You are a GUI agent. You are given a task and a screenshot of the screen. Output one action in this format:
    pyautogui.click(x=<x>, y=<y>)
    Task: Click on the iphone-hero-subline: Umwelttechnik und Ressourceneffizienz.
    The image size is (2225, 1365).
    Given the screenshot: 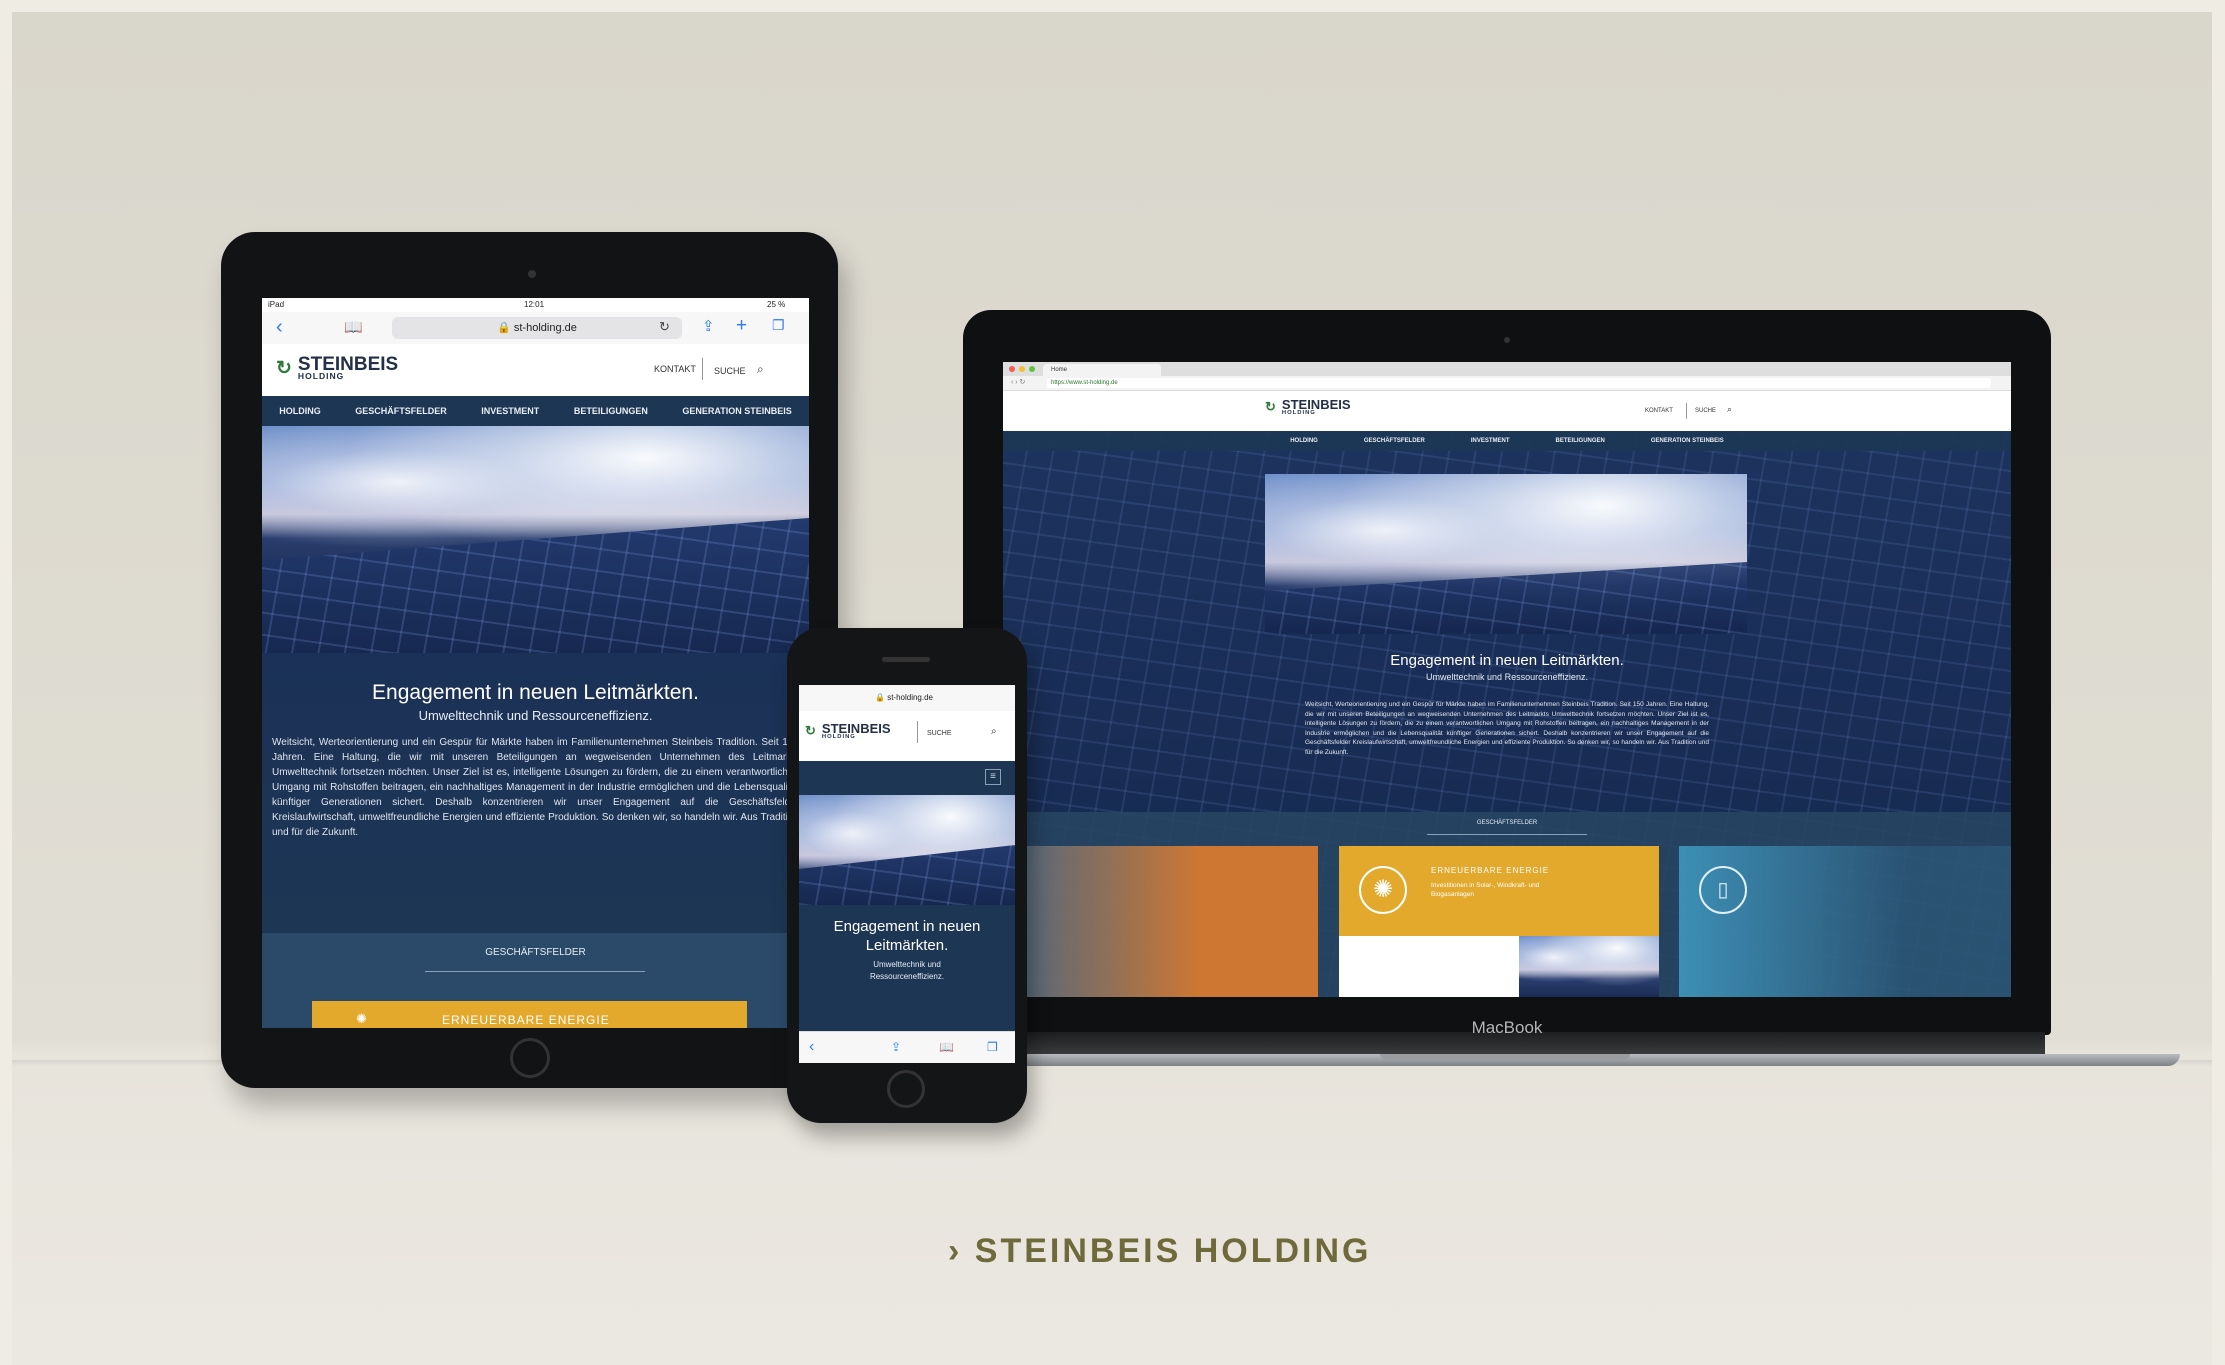 What is the action you would take?
    pyautogui.click(x=907, y=970)
    